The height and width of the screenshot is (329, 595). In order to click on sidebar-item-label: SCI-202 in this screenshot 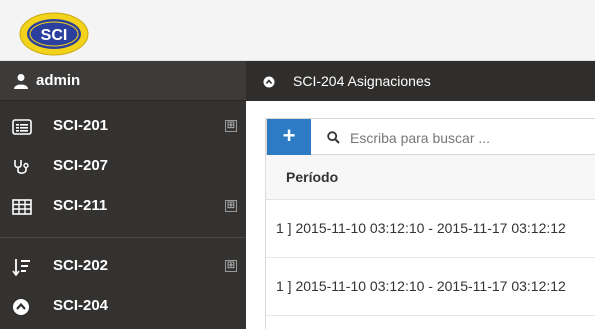, I will do `click(81, 265)`.